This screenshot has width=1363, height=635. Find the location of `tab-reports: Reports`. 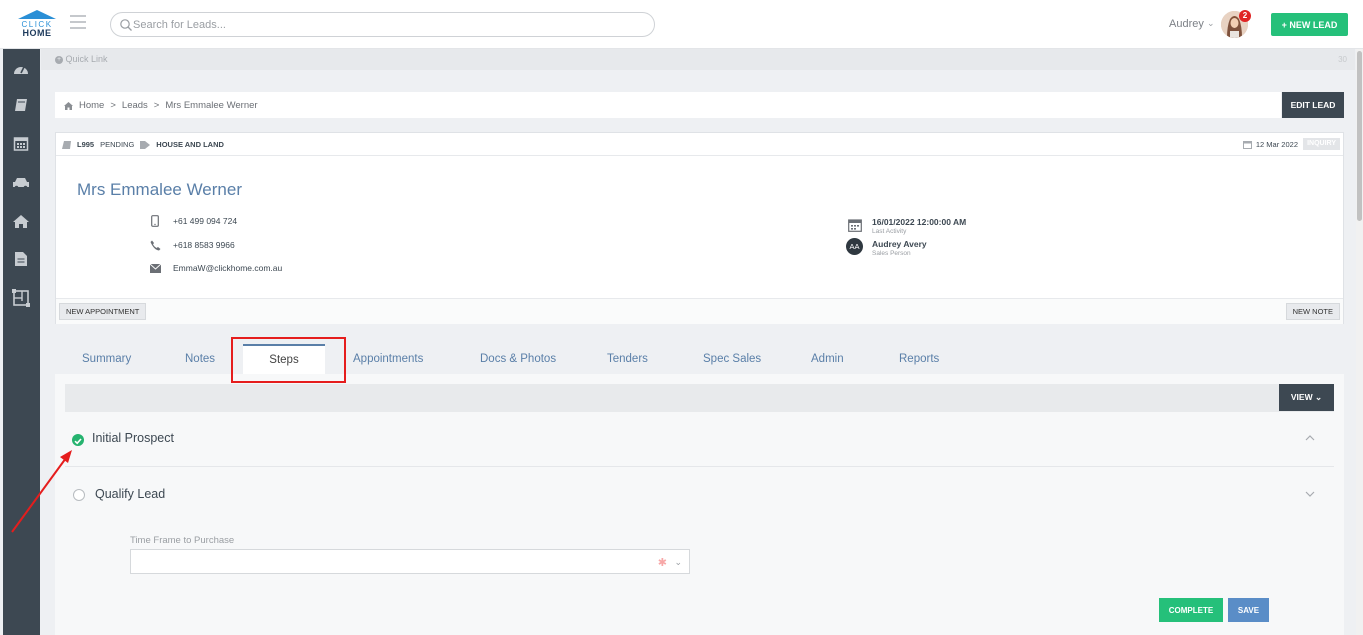

tab-reports: Reports is located at coordinates (919, 359).